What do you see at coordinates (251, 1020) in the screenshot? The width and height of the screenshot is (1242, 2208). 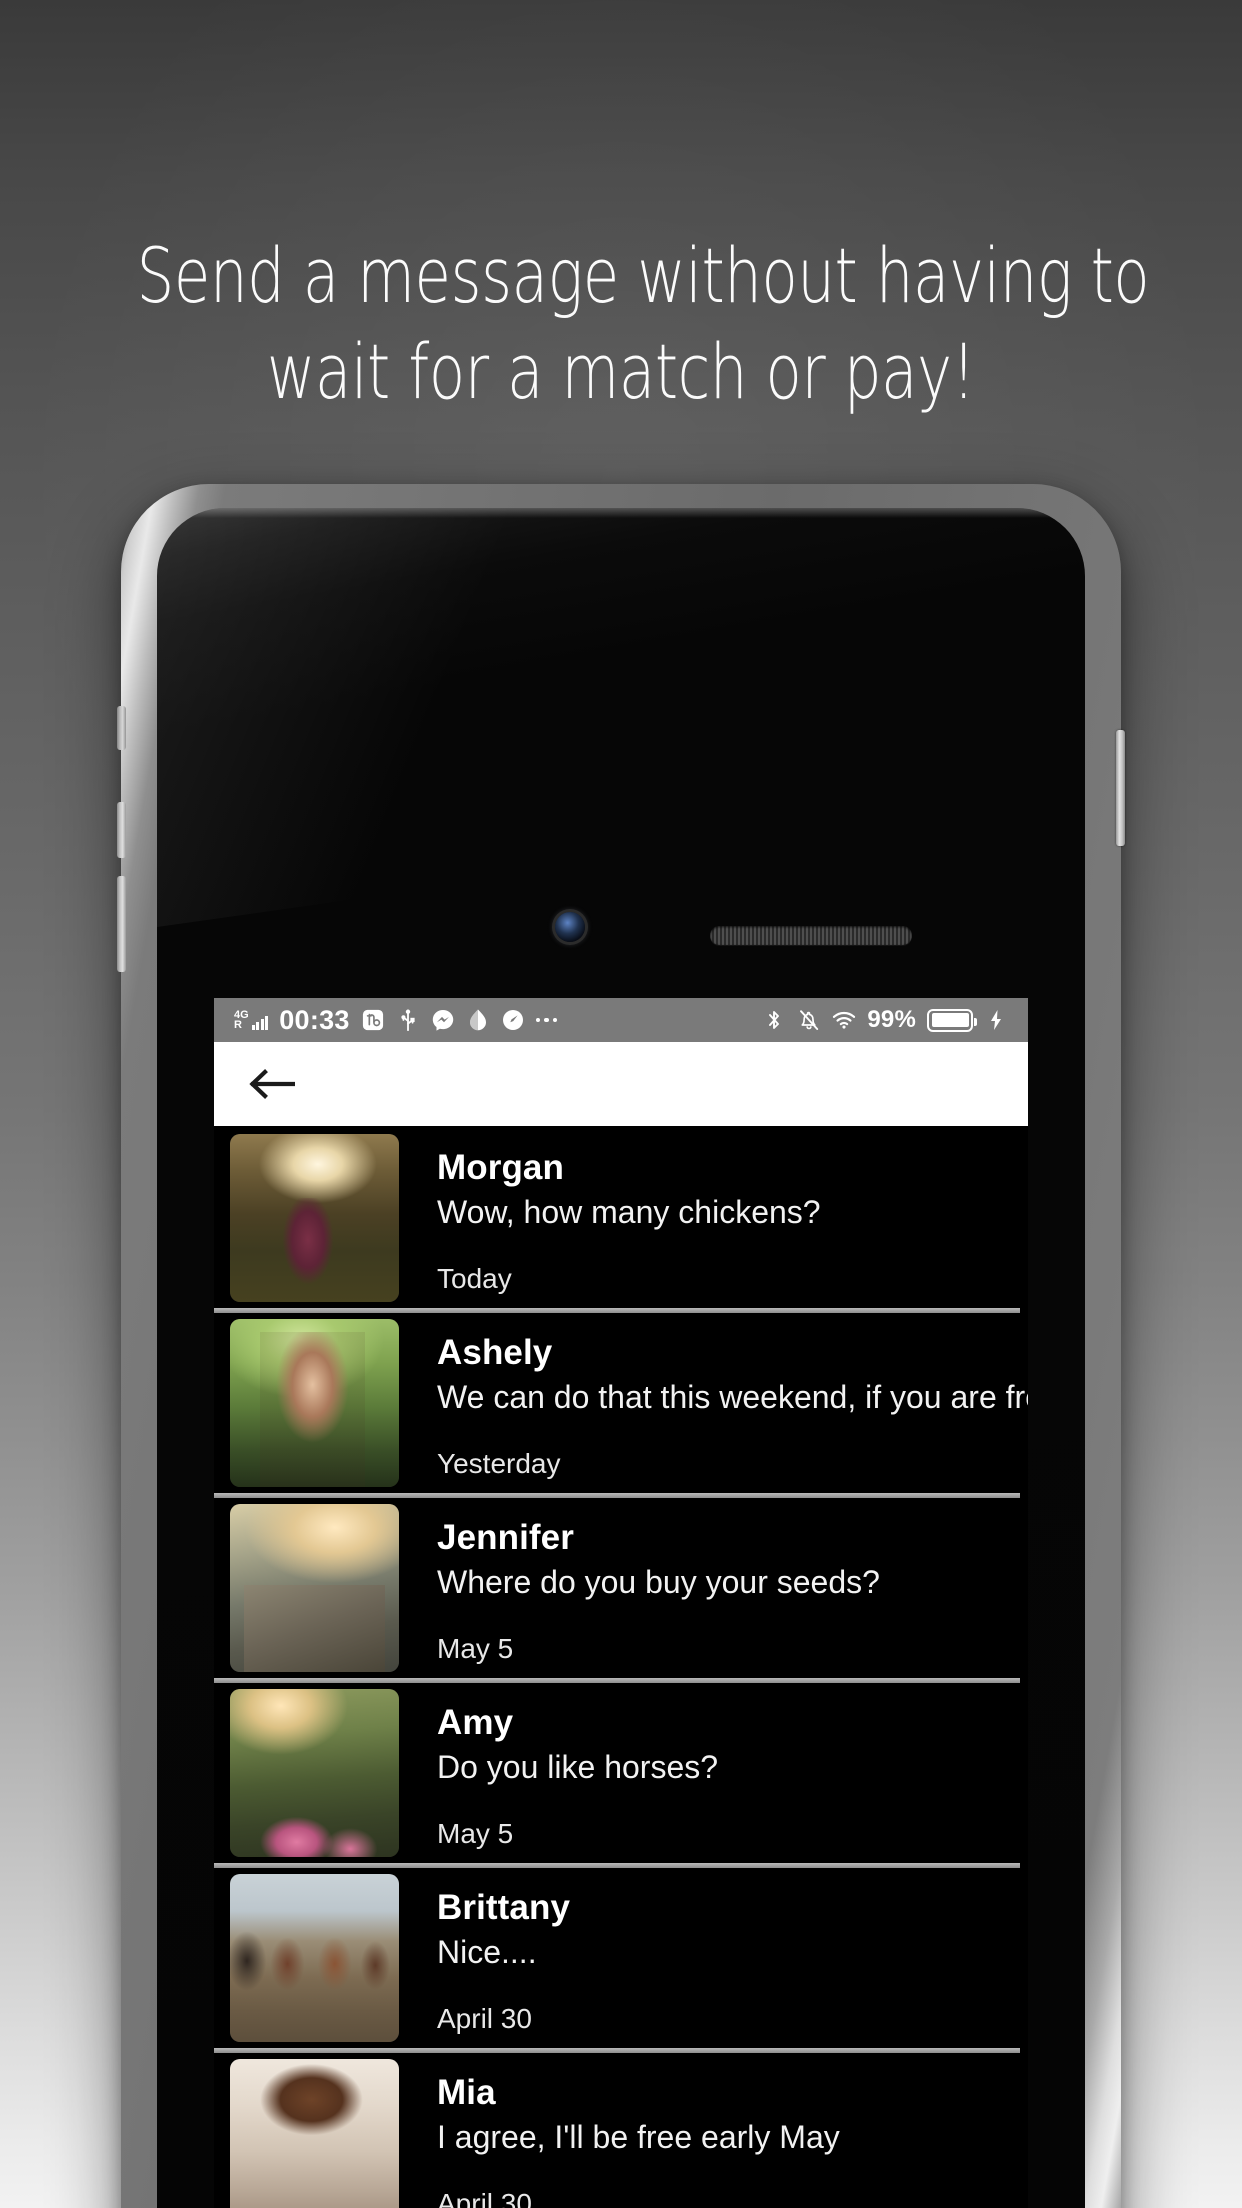 I see `signal-4g-icon: 4G R` at bounding box center [251, 1020].